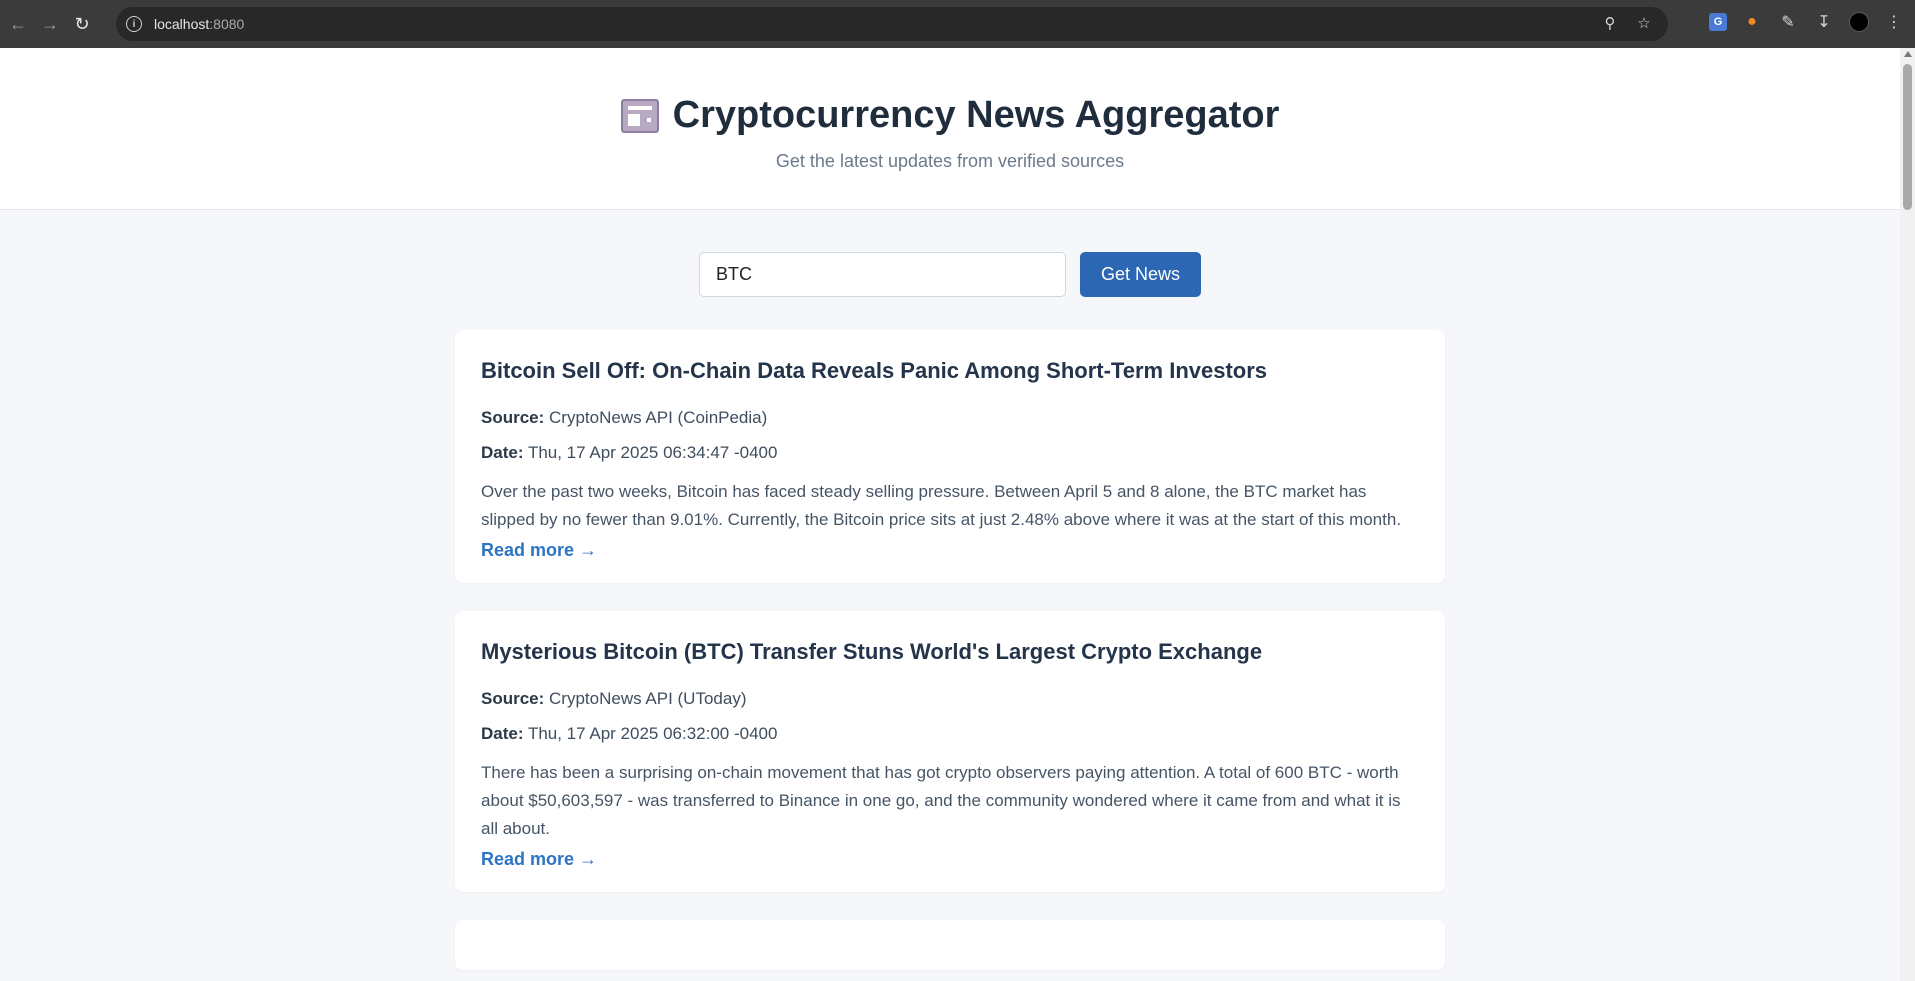 The height and width of the screenshot is (981, 1915). I want to click on article-date: Date: Thu, 17 Apr 2025 06:34:47 -0400, so click(950, 453).